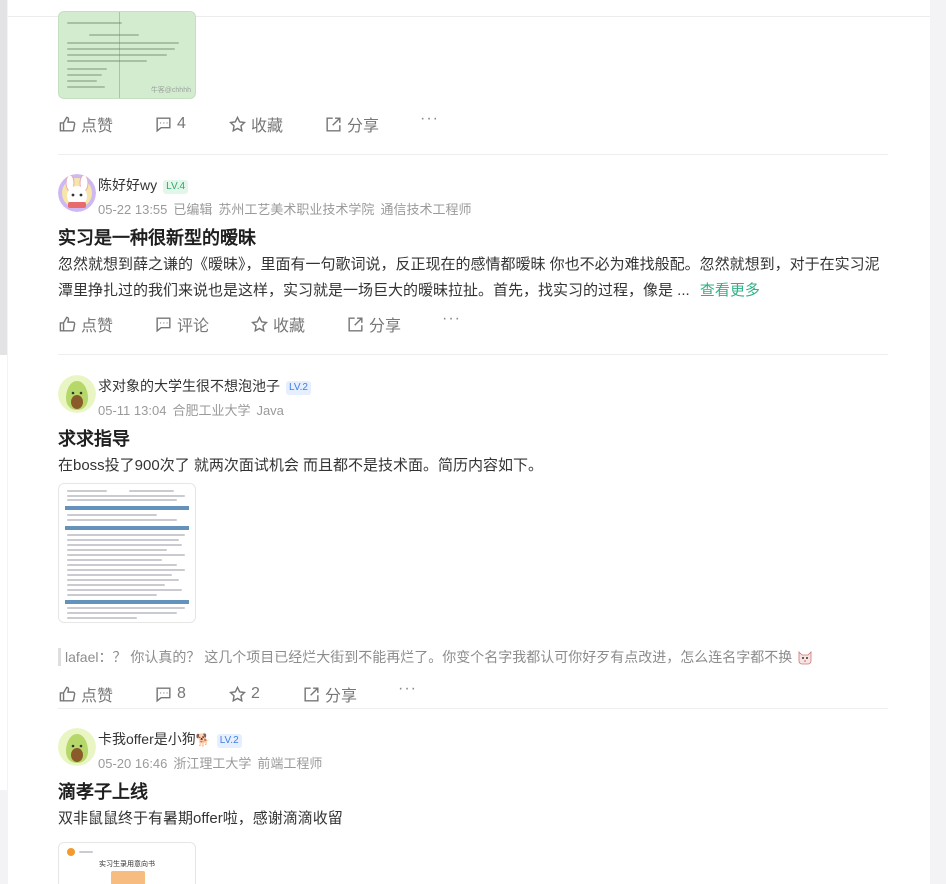  Describe the element at coordinates (3, 177) in the screenshot. I see `scrollbar-thumb` at that location.